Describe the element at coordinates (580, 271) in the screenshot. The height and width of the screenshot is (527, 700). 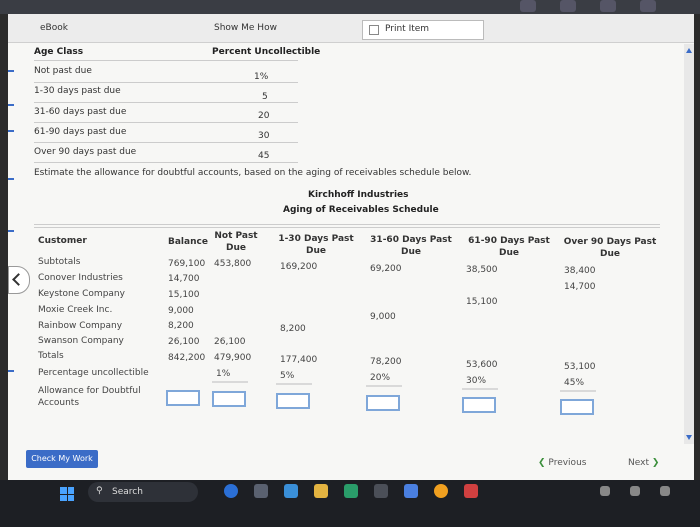
I see `subtotal-over-90: 38,400` at that location.